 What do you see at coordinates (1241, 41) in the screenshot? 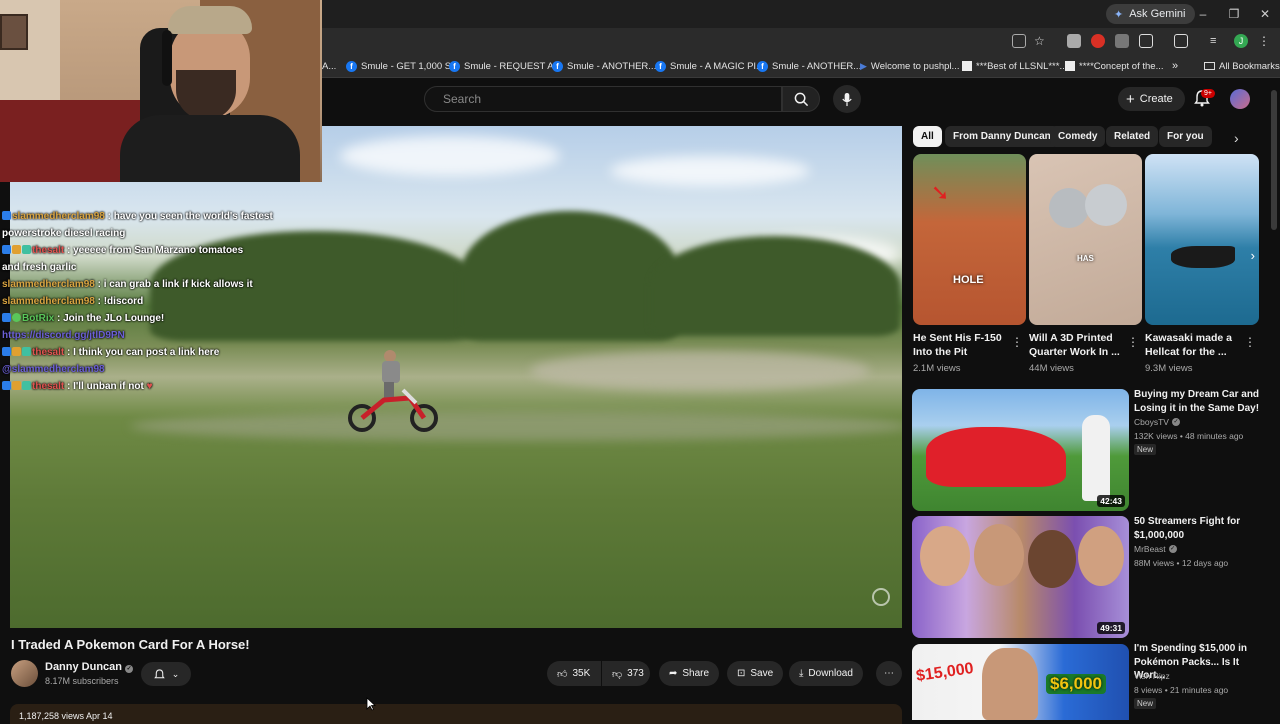
I see `profile-avatar-icon: J` at bounding box center [1241, 41].